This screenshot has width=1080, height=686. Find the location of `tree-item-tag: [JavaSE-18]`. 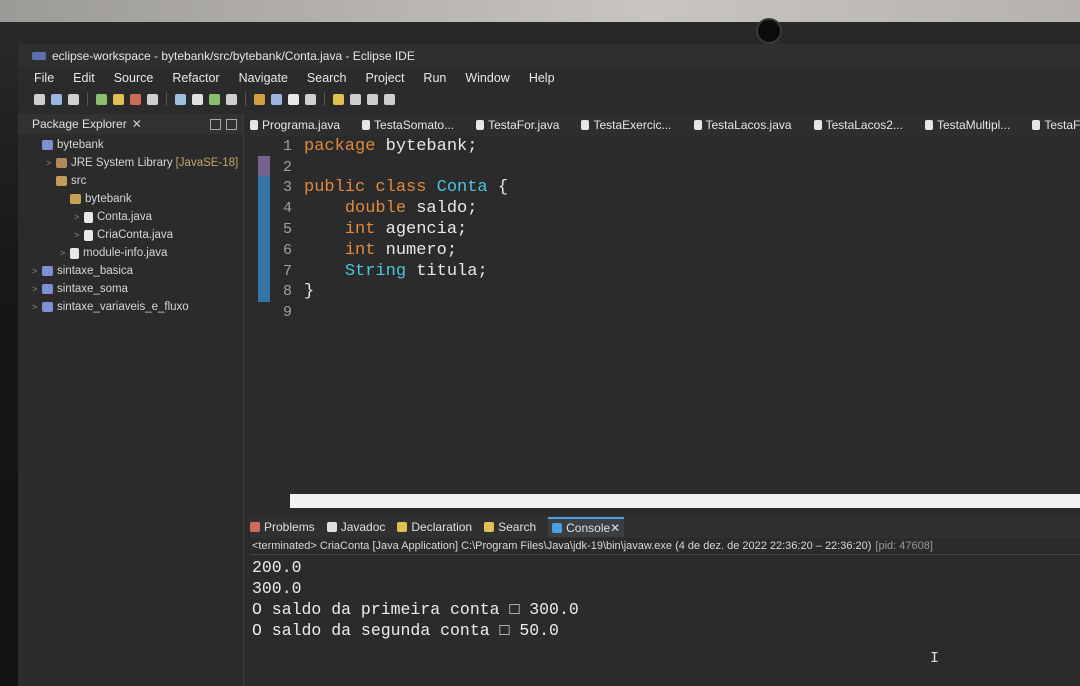

tree-item-tag: [JavaSE-18] is located at coordinates (207, 163).